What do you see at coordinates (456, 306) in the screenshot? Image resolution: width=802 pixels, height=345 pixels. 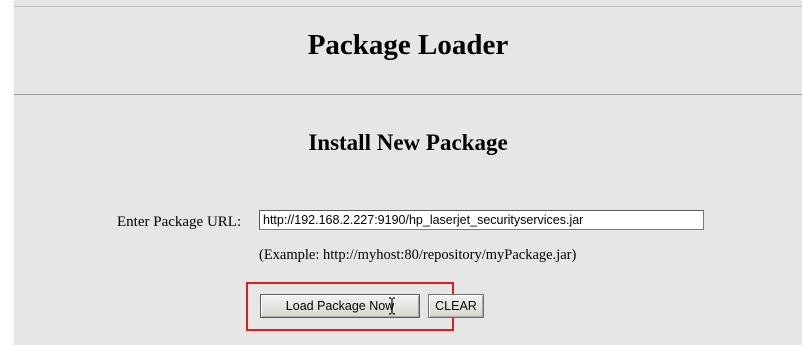 I see `clear-button: CLEAR` at bounding box center [456, 306].